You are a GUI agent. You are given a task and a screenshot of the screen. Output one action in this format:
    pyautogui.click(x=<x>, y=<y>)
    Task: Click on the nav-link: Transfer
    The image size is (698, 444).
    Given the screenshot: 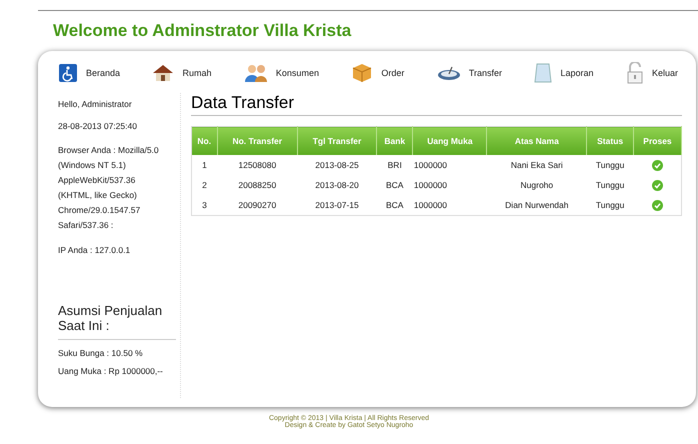 What is the action you would take?
    pyautogui.click(x=469, y=73)
    